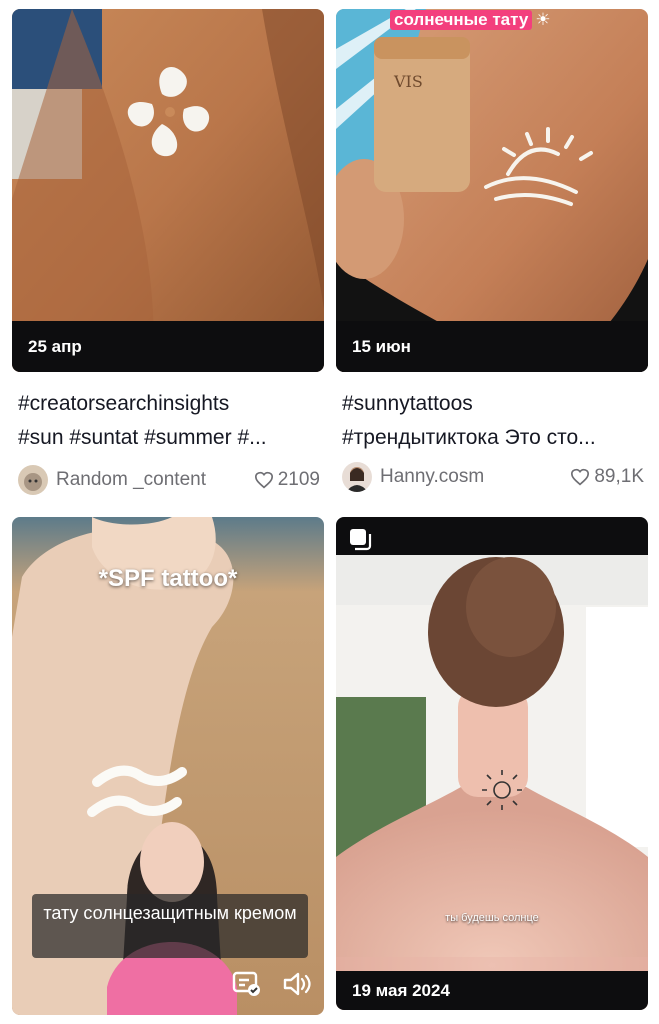  I want to click on post-date: 19 мая 2024, so click(492, 990).